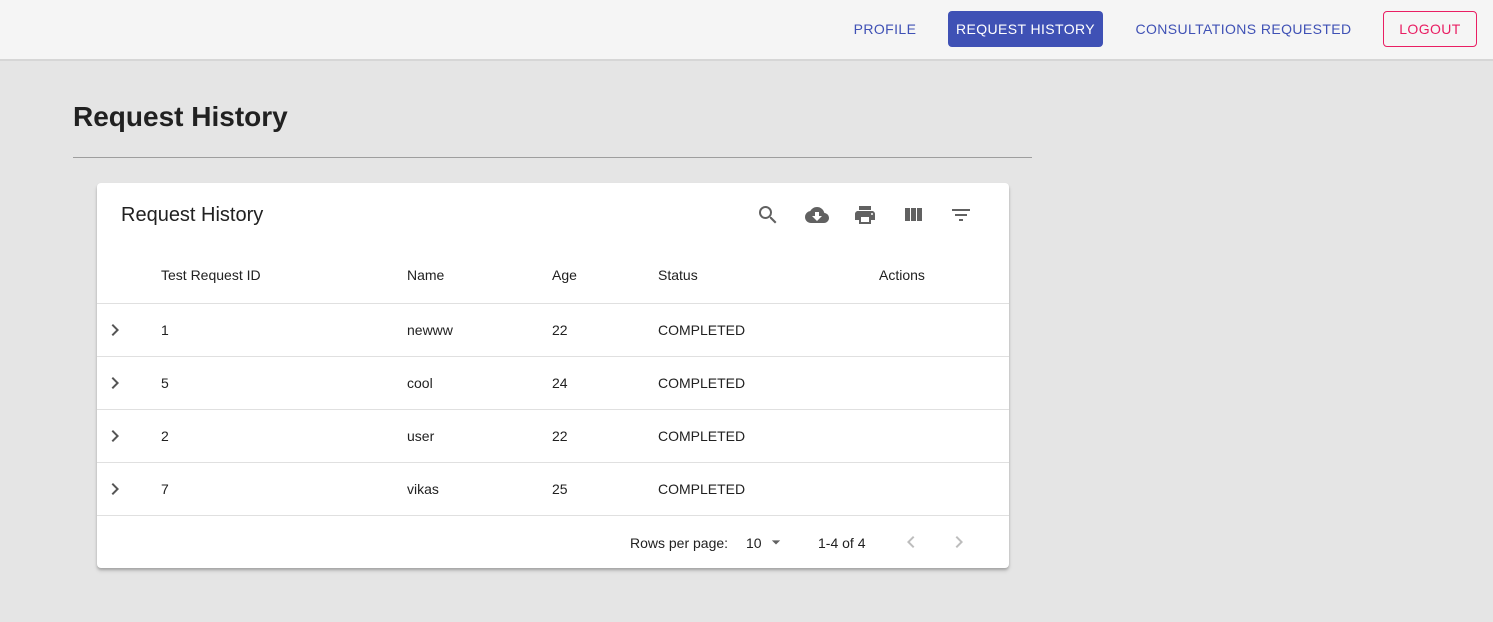 Image resolution: width=1493 pixels, height=622 pixels. I want to click on table-pagination: Rows per page: 10 1-4 of 4, so click(553, 541).